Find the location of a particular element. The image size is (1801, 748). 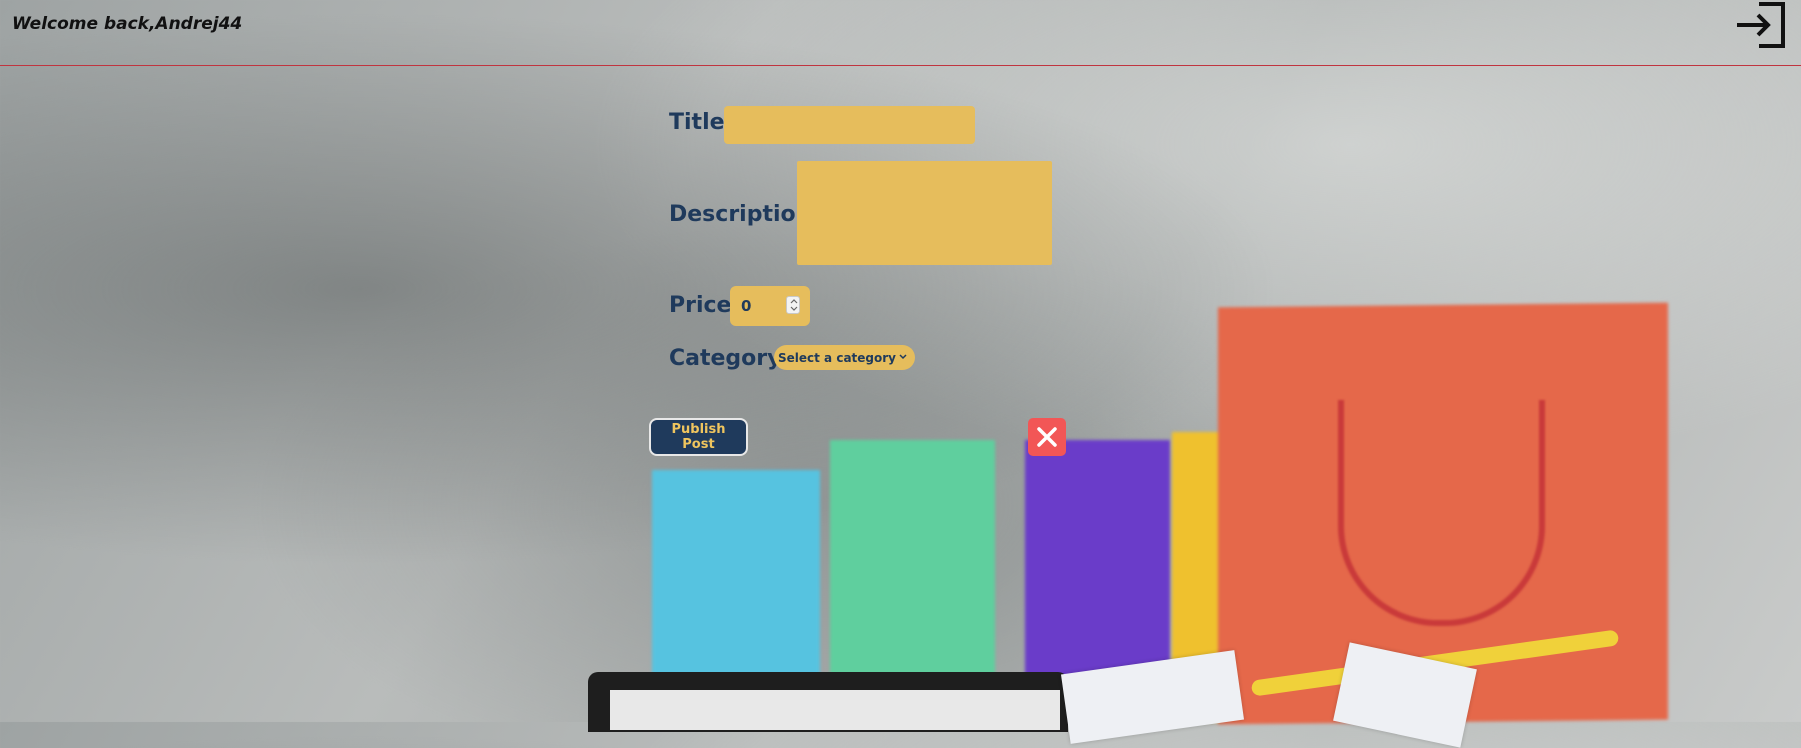

background-cart-handle is located at coordinates (1435, 663).